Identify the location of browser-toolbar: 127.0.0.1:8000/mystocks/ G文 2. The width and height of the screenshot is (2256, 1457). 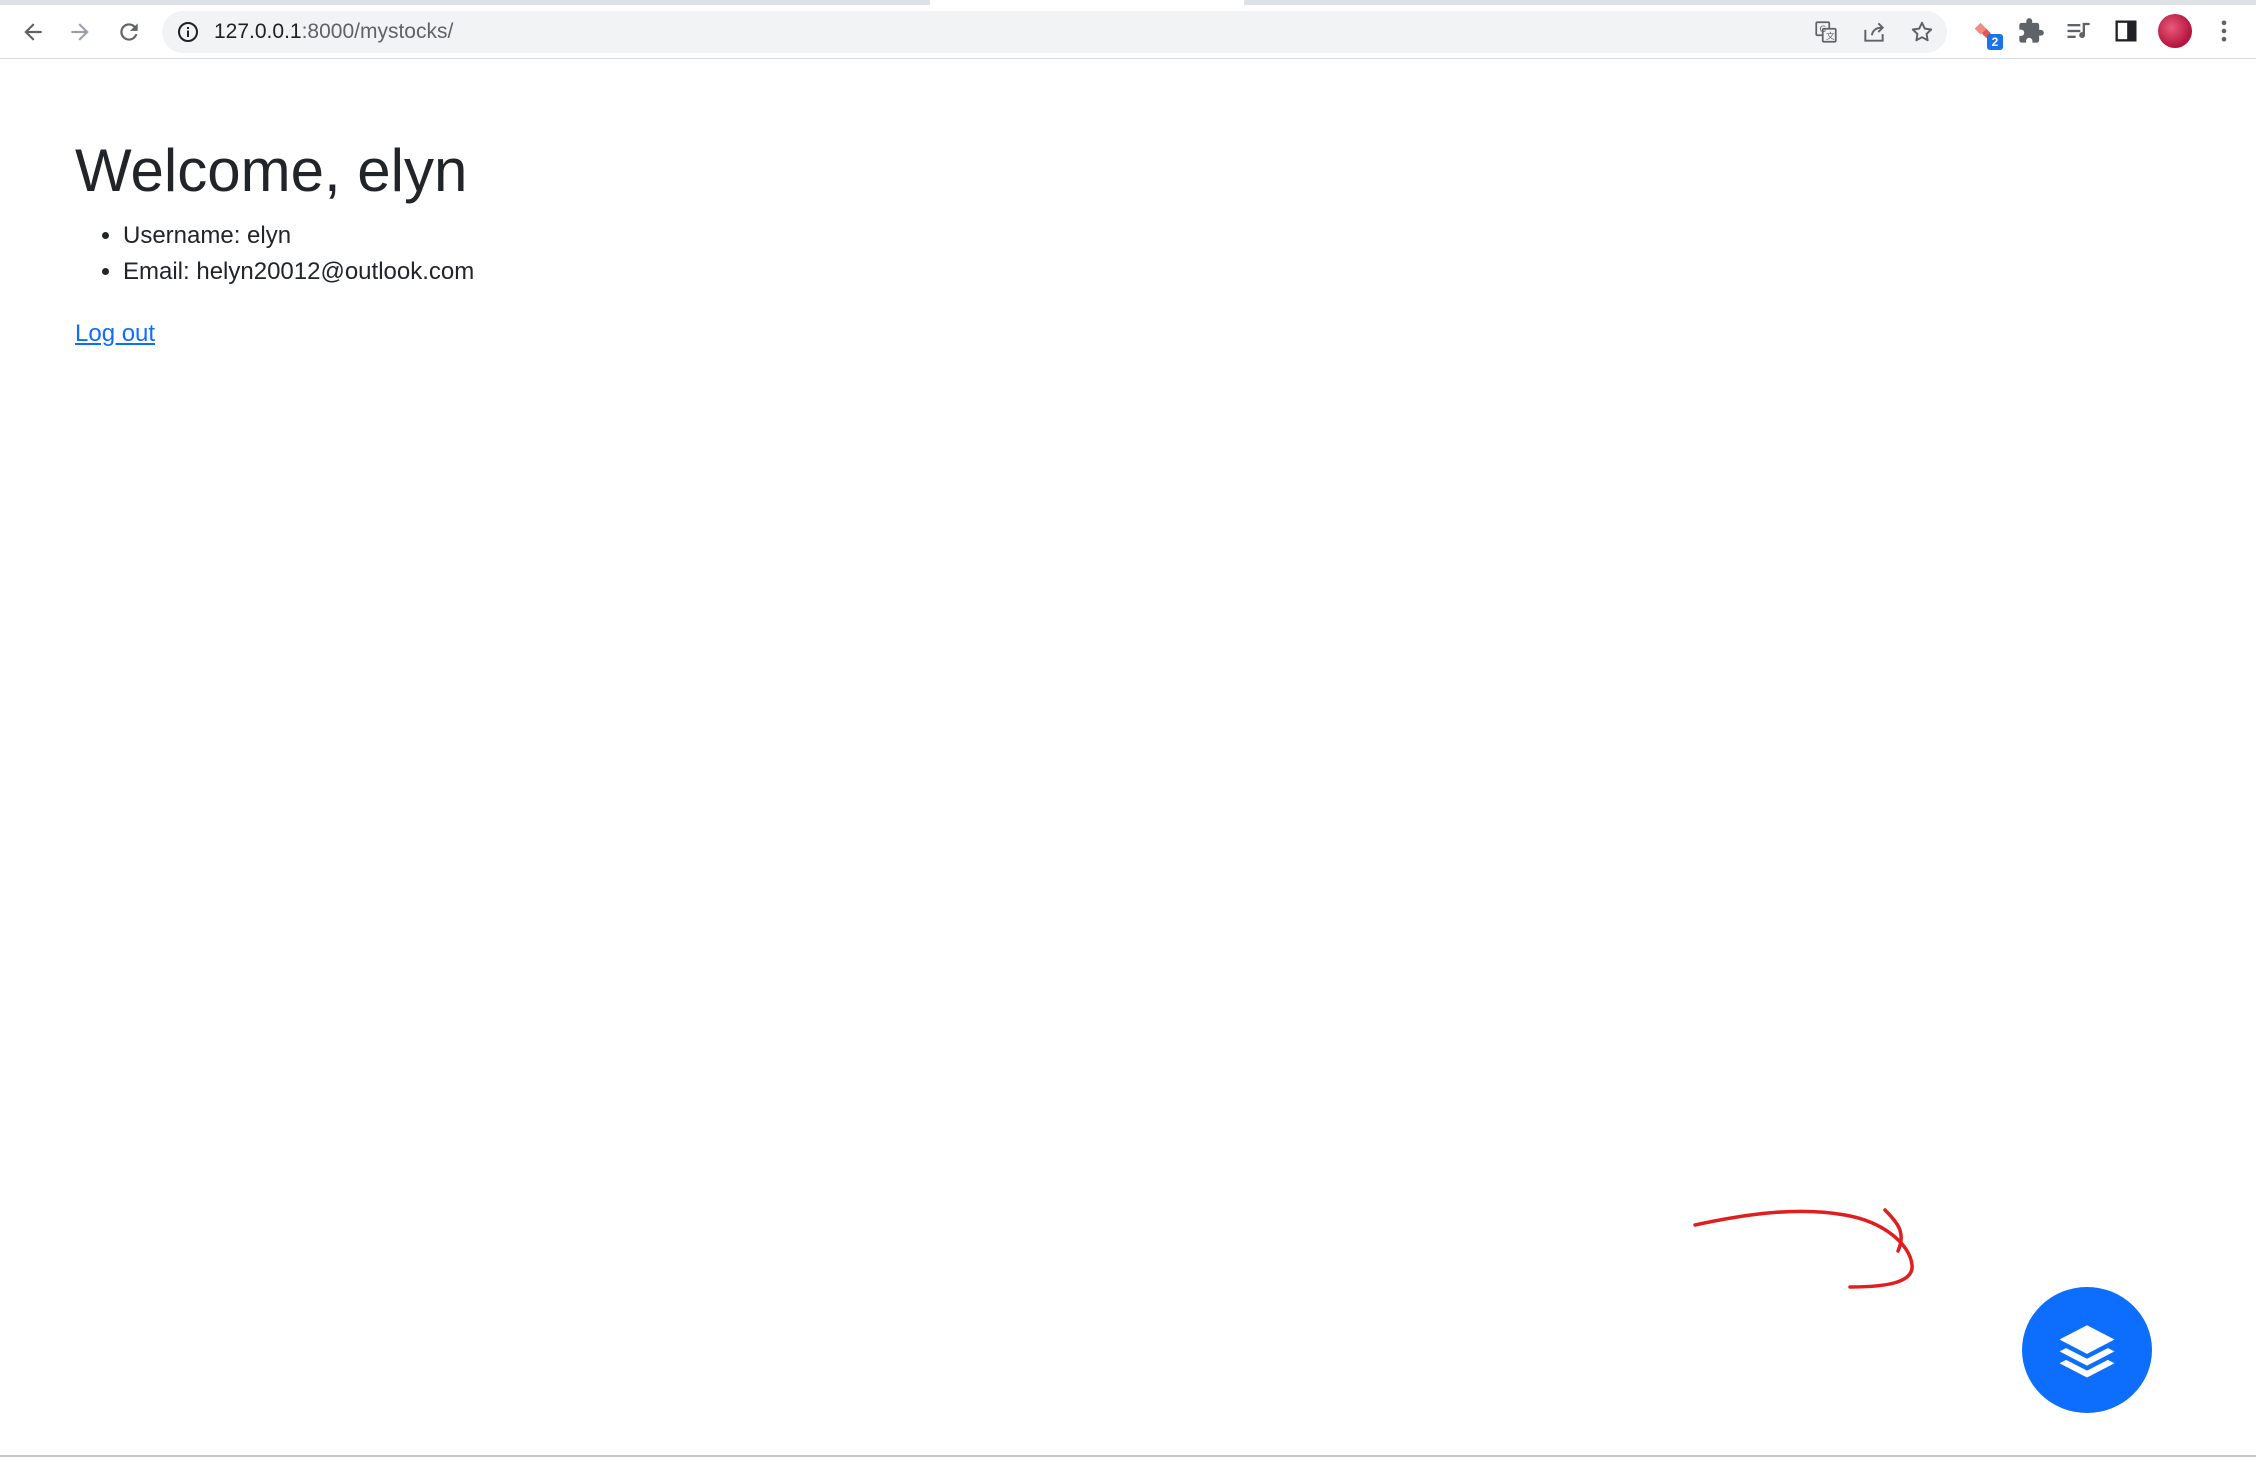
(1128, 29).